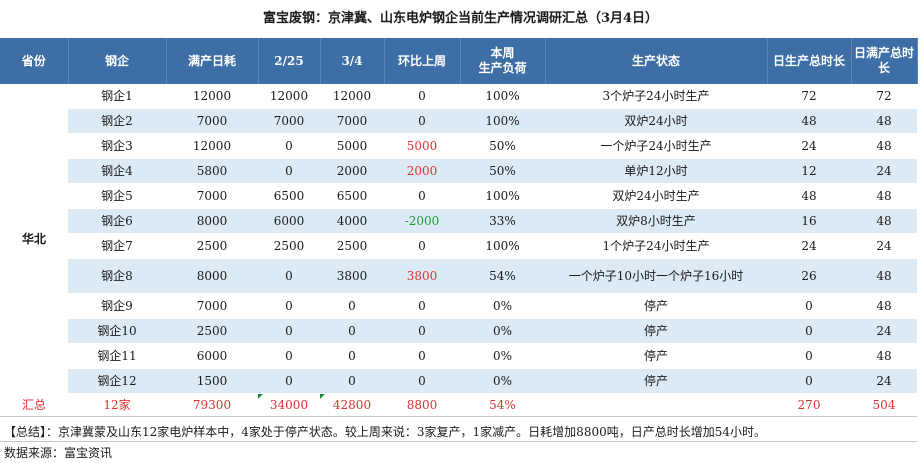  I want to click on cell-status: 一个炉子24小时生产, so click(656, 146).